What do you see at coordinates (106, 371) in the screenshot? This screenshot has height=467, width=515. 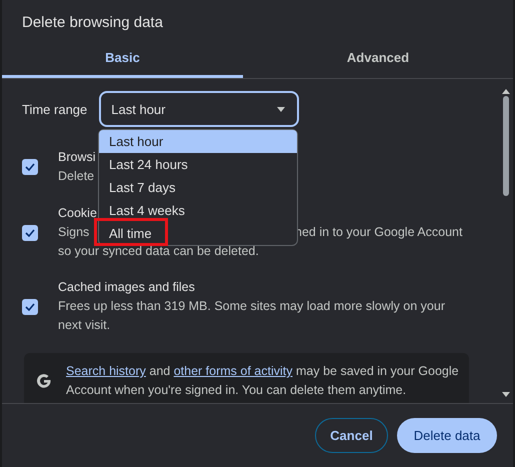 I see `link: Search history` at bounding box center [106, 371].